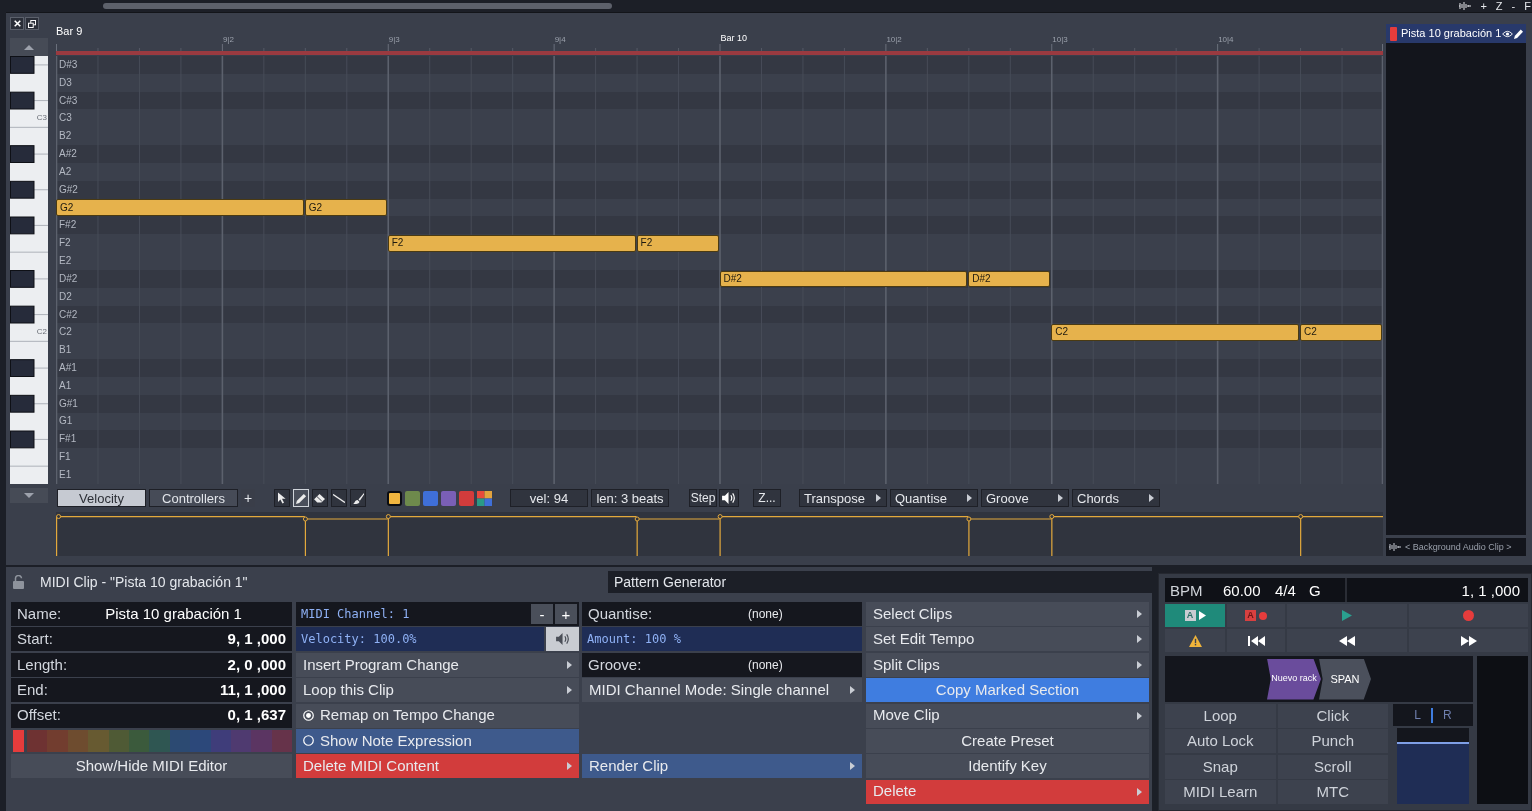  Describe the element at coordinates (703, 498) in the screenshot. I see `step-button: Step` at that location.